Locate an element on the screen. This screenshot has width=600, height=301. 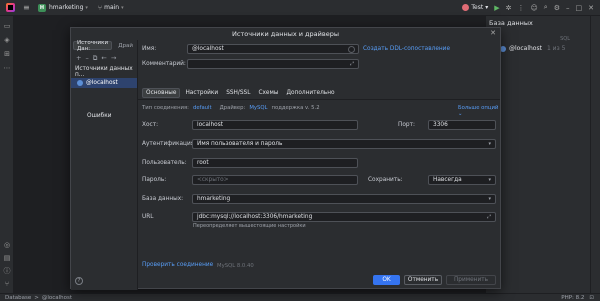
tab-ssh-ssl: SSH/SSL is located at coordinates (238, 93).